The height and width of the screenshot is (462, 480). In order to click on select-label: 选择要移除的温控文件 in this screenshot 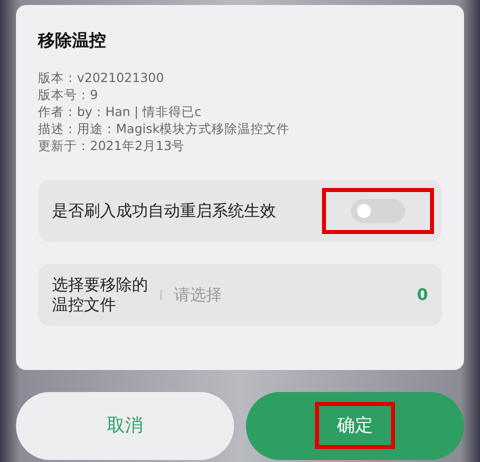, I will do `click(100, 294)`.